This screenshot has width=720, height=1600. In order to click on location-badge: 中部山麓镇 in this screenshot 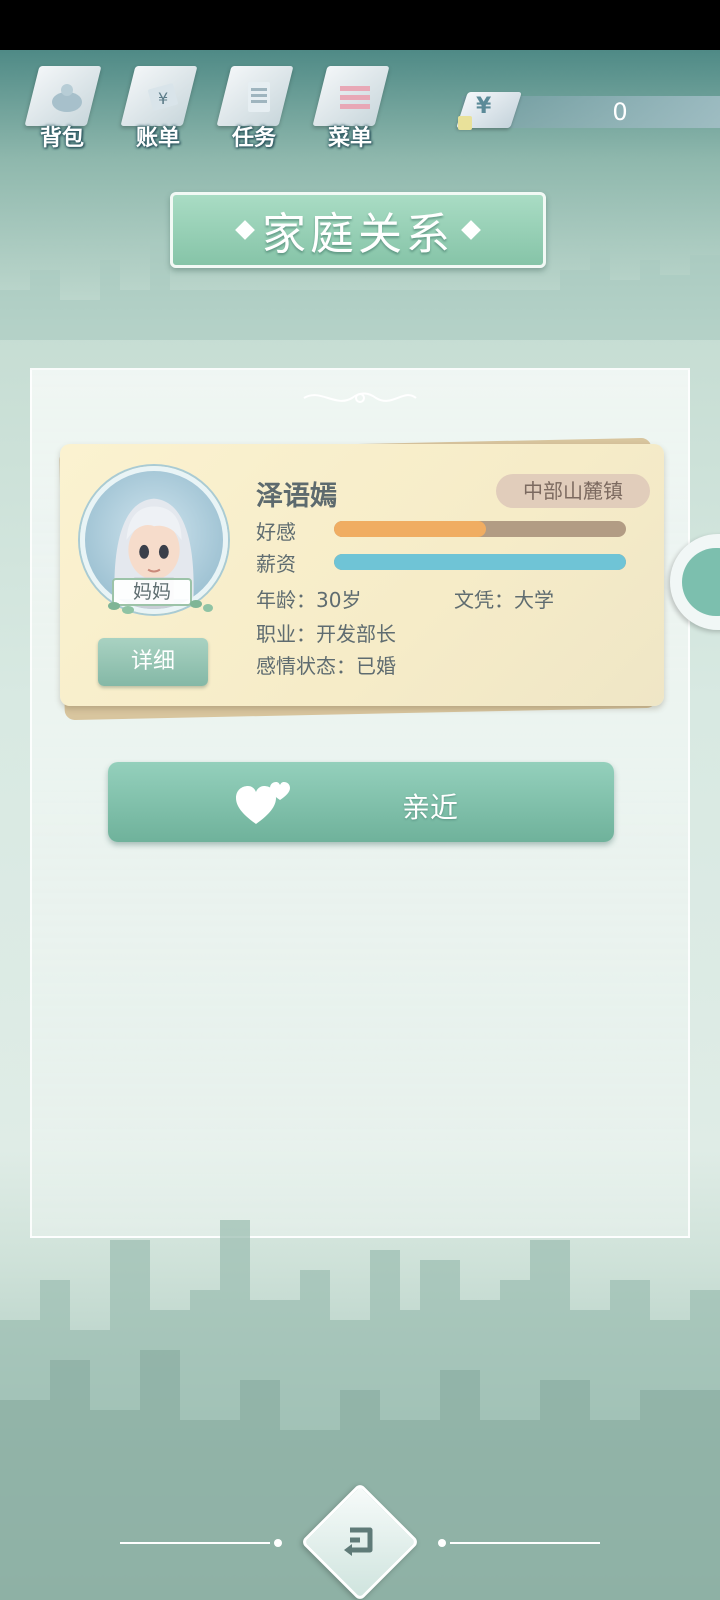, I will do `click(573, 491)`.